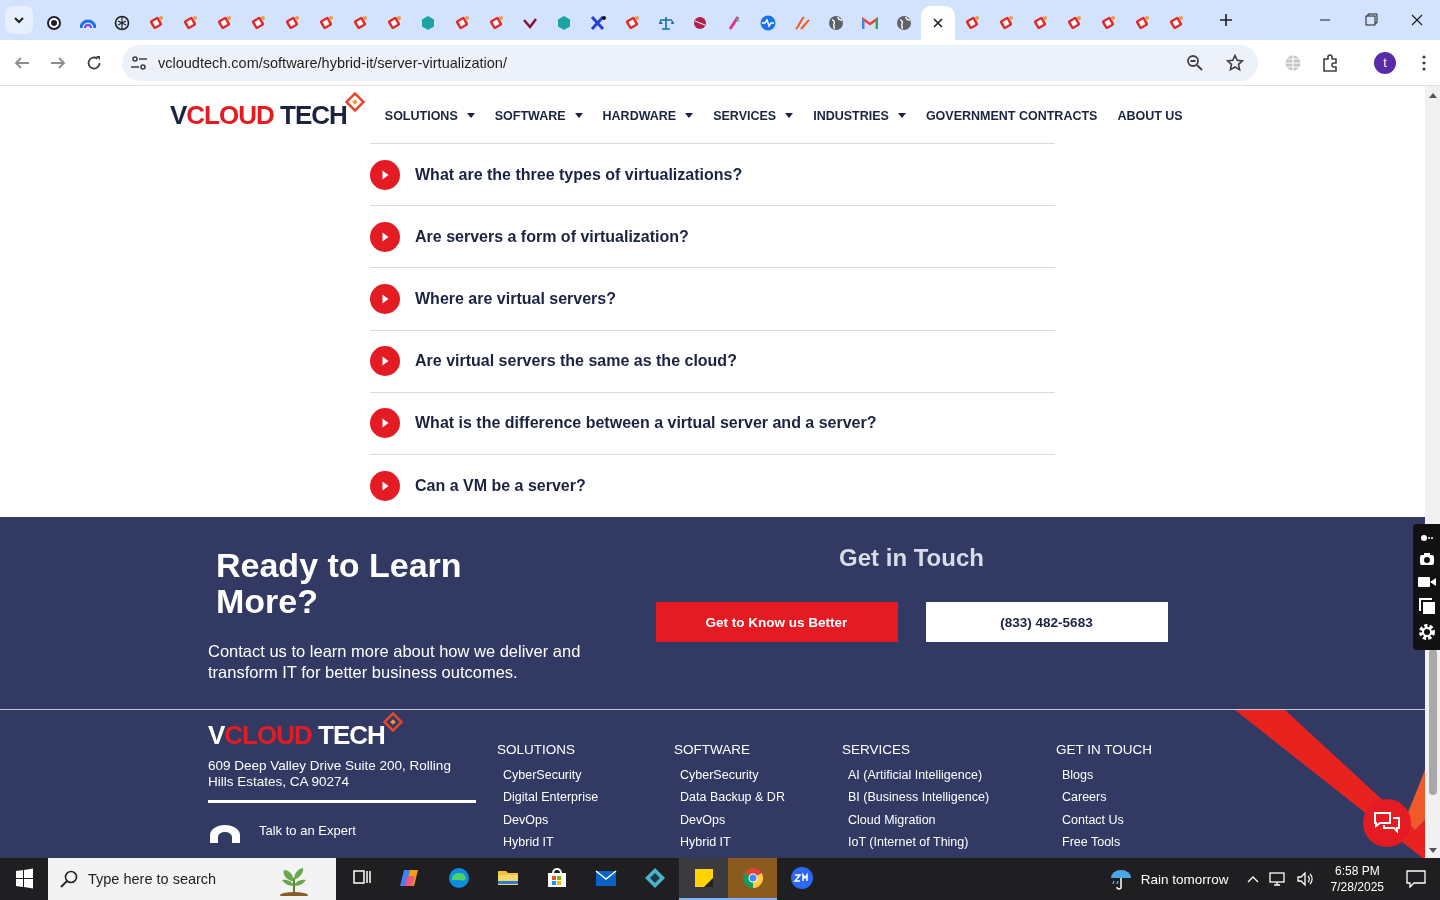  What do you see at coordinates (761, 797) in the screenshot?
I see `footer-link: Data Backup & DR` at bounding box center [761, 797].